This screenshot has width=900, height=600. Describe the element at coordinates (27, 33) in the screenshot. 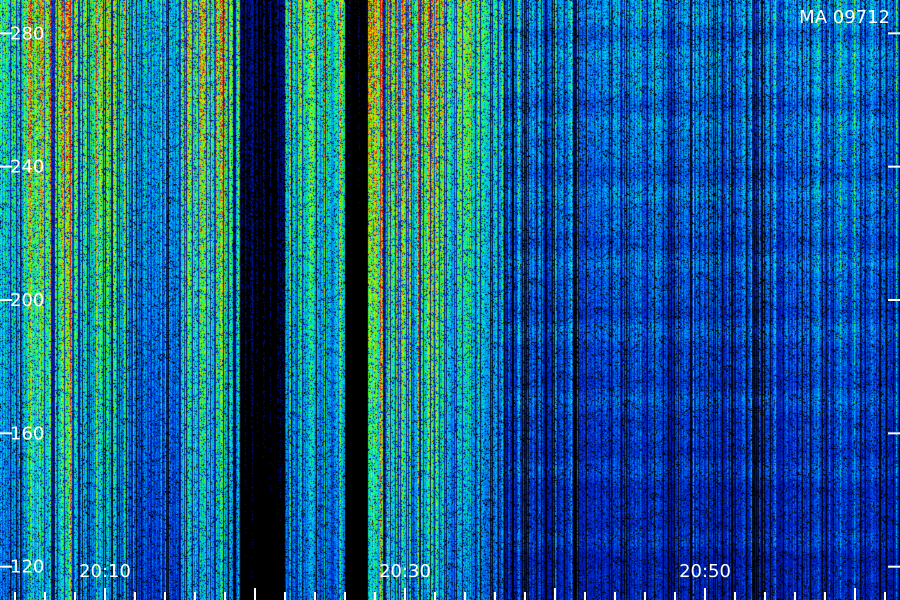

I see `y-tick-label: 280` at that location.